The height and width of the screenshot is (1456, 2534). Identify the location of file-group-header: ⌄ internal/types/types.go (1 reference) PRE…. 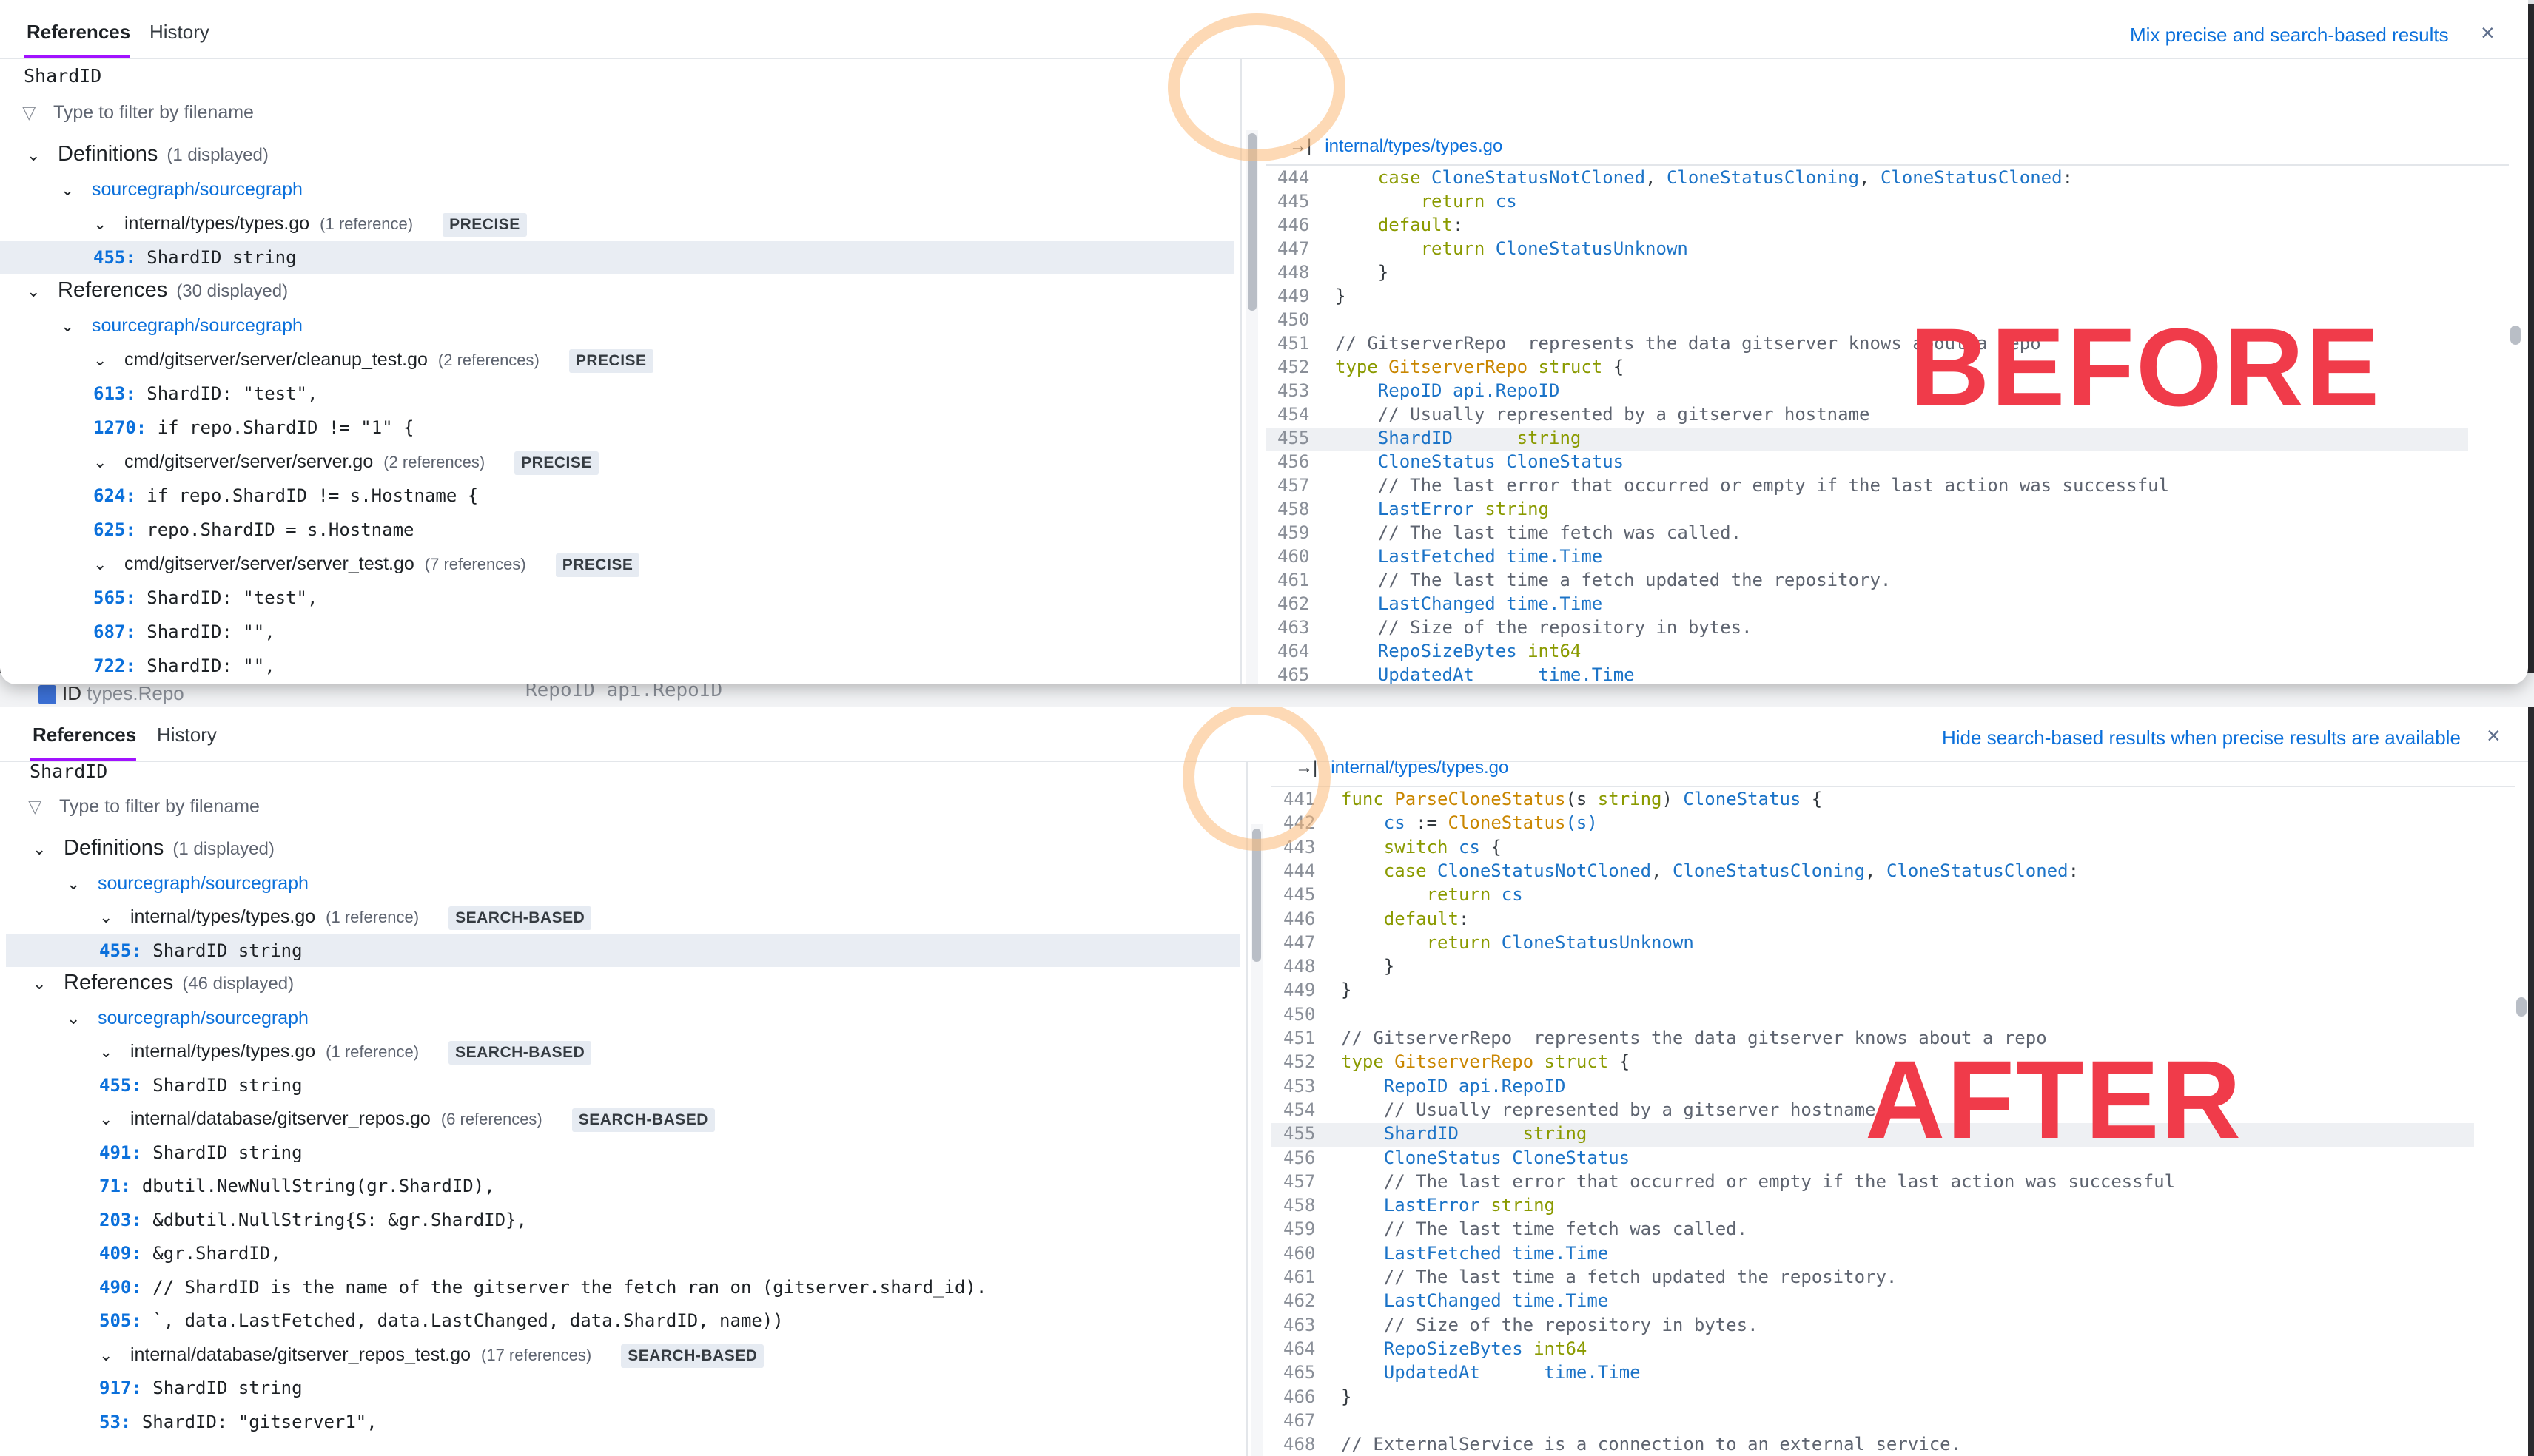
(617, 223).